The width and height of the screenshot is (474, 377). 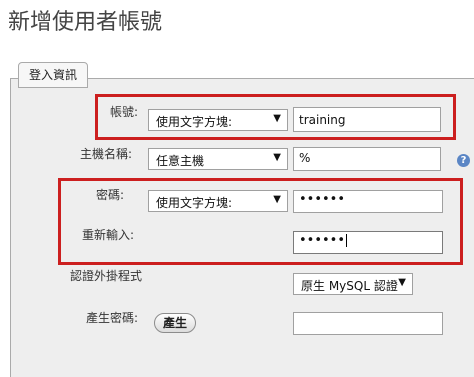 What do you see at coordinates (305, 158) in the screenshot?
I see `hostname-value: %` at bounding box center [305, 158].